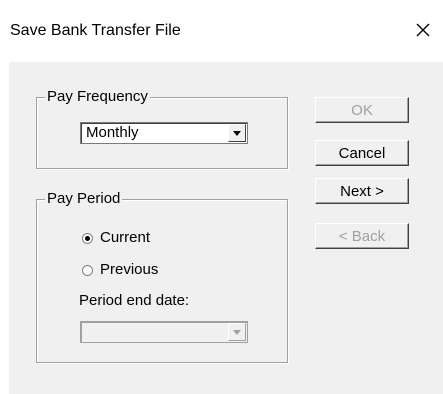 This screenshot has width=443, height=394. Describe the element at coordinates (134, 300) in the screenshot. I see `period-end-date-label: Period end date:` at that location.